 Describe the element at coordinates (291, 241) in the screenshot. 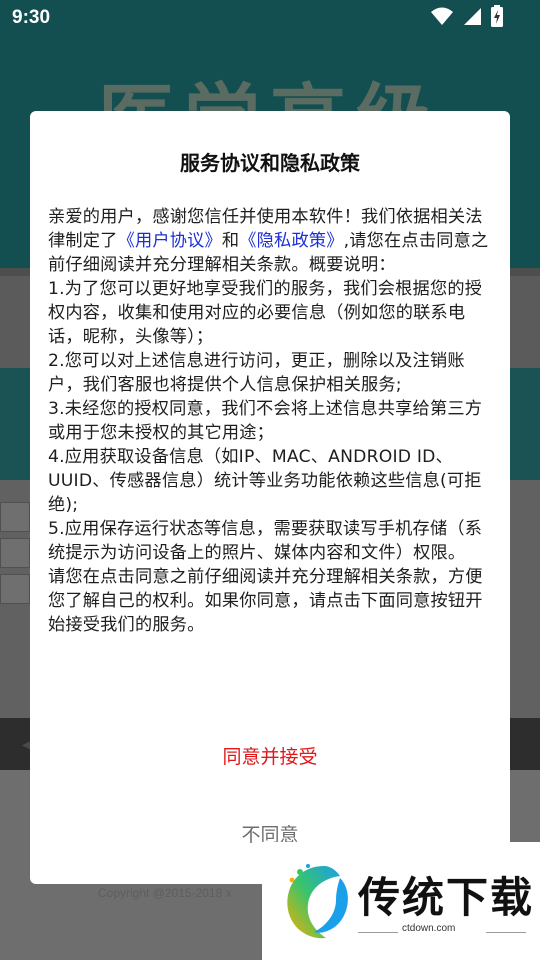

I see `privacy-policy-link: 《隐私政策》` at that location.